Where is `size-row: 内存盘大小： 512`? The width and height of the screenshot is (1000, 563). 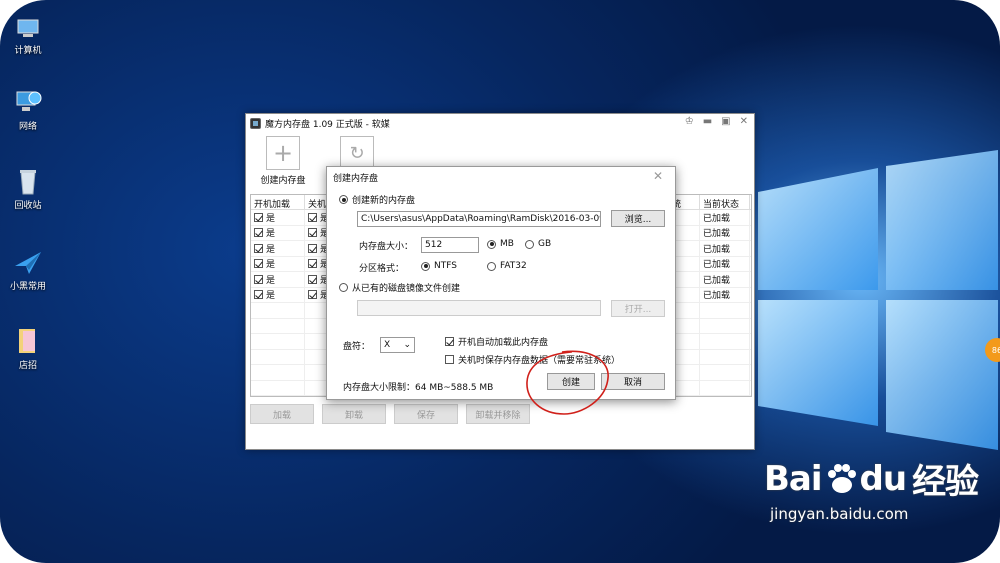
size-row: 内存盘大小： 512 is located at coordinates (419, 245).